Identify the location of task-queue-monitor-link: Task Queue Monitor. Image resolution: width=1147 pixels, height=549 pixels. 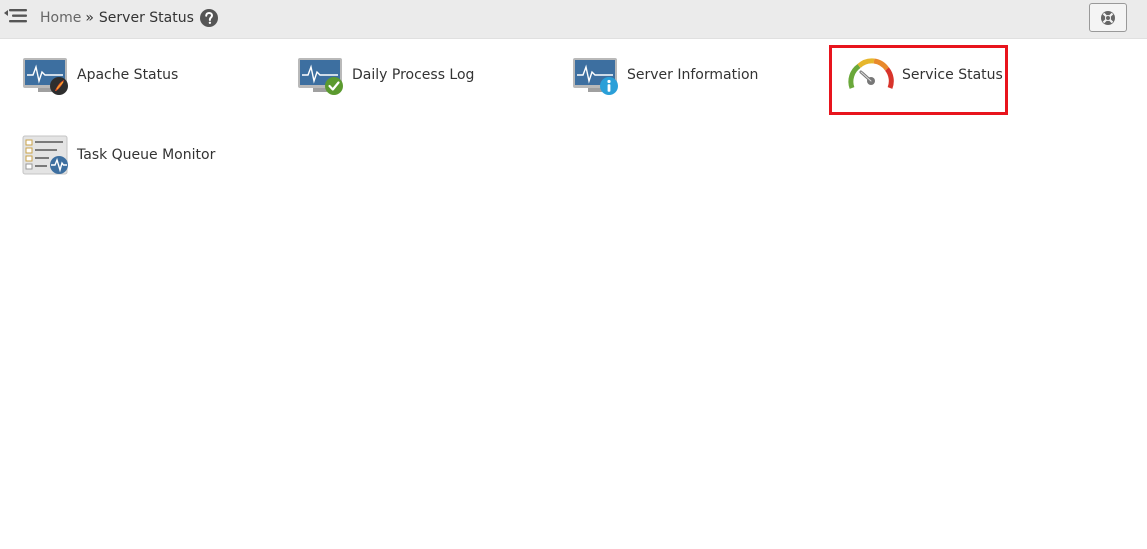
(118, 155).